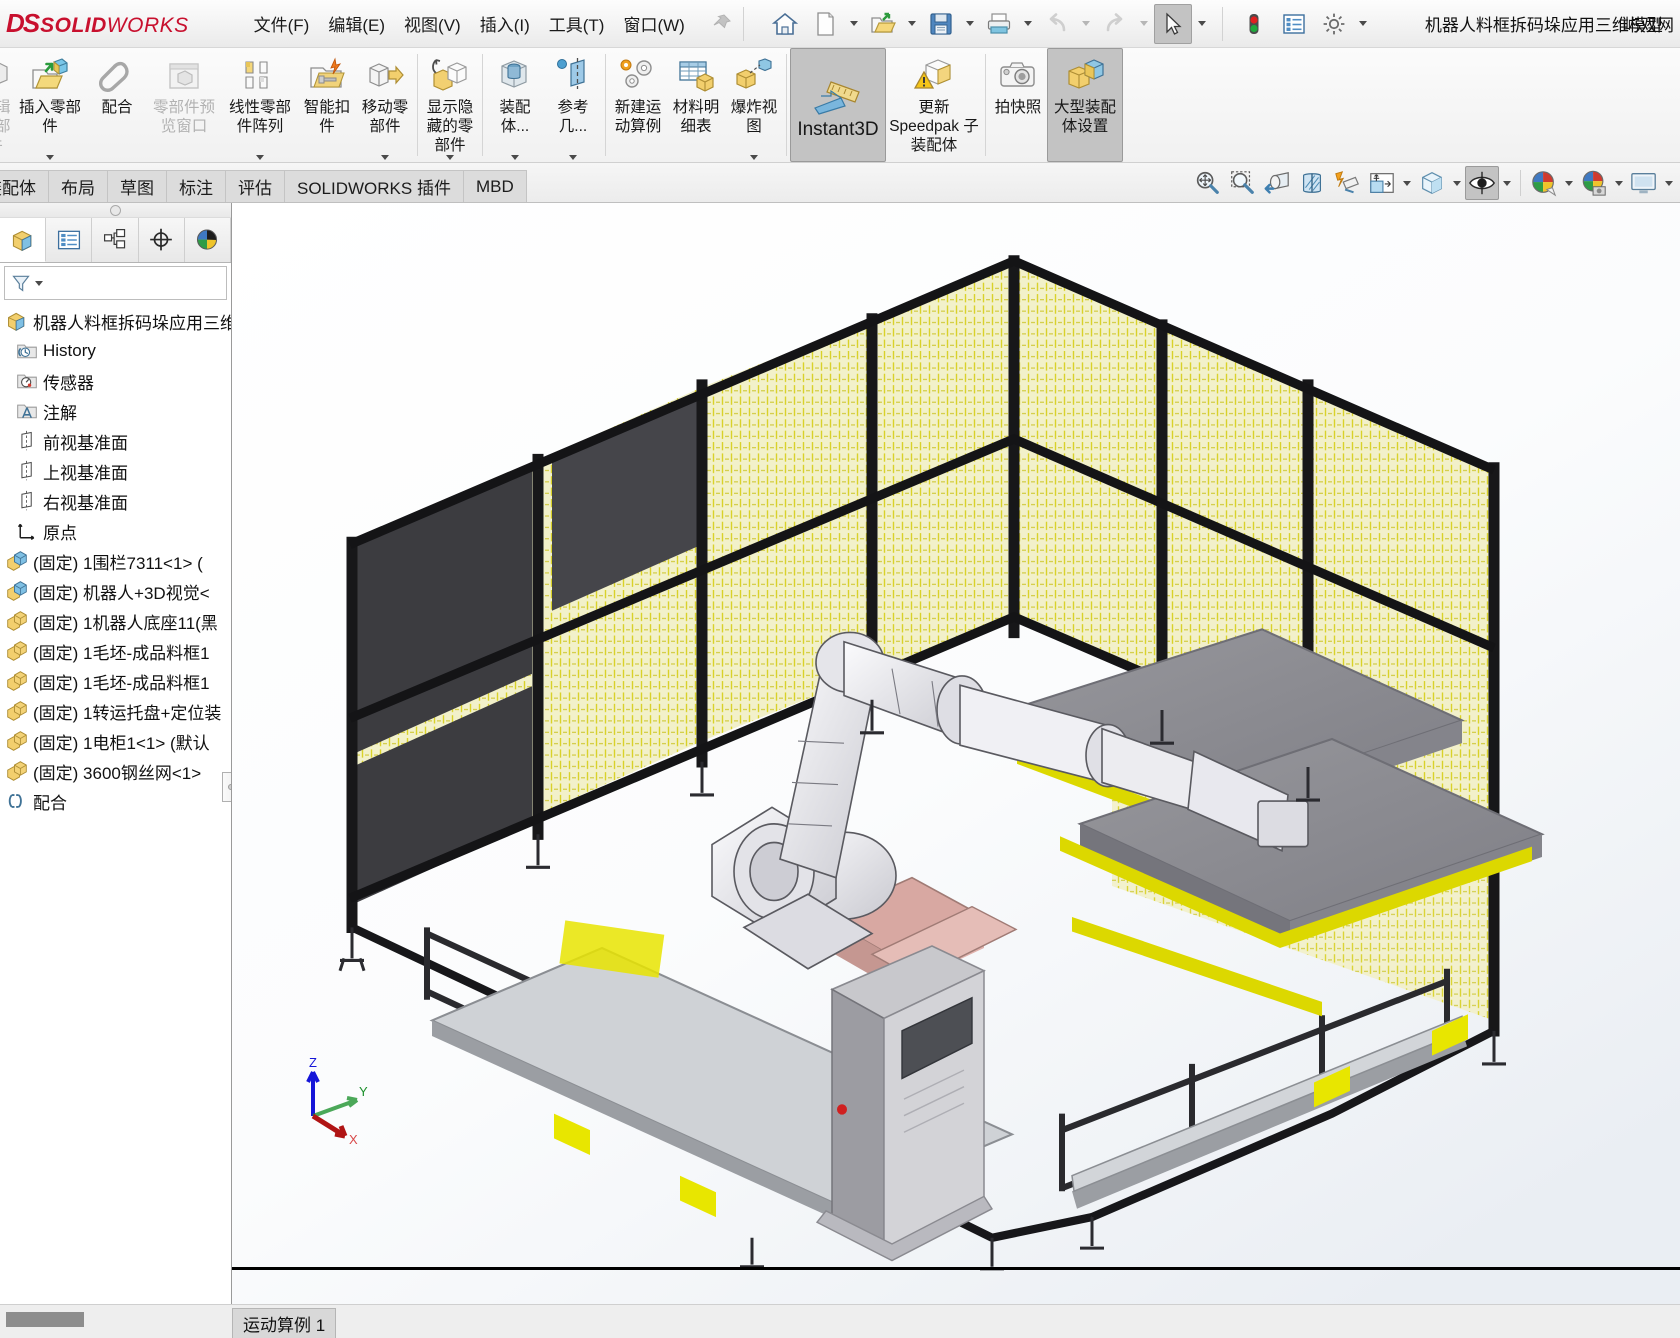  I want to click on open-folder-icon, so click(883, 24).